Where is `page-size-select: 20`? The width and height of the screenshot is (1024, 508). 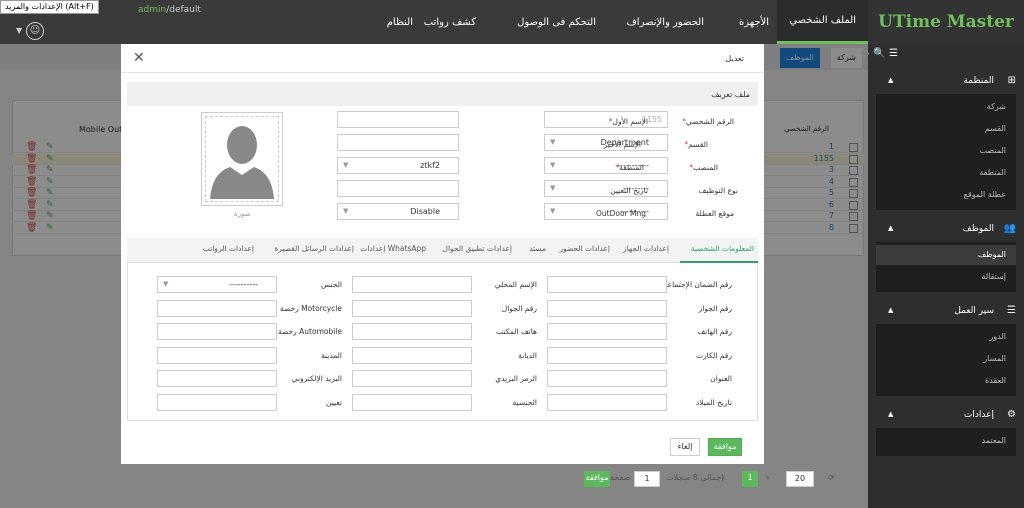
page-size-select: 20 is located at coordinates (800, 479).